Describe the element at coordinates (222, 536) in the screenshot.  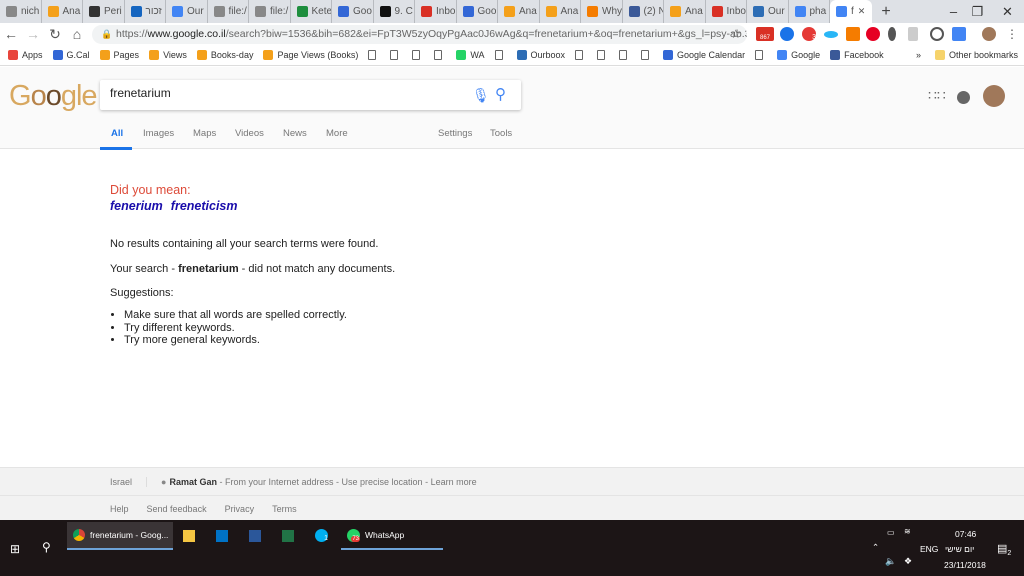
I see `outlook-icon` at that location.